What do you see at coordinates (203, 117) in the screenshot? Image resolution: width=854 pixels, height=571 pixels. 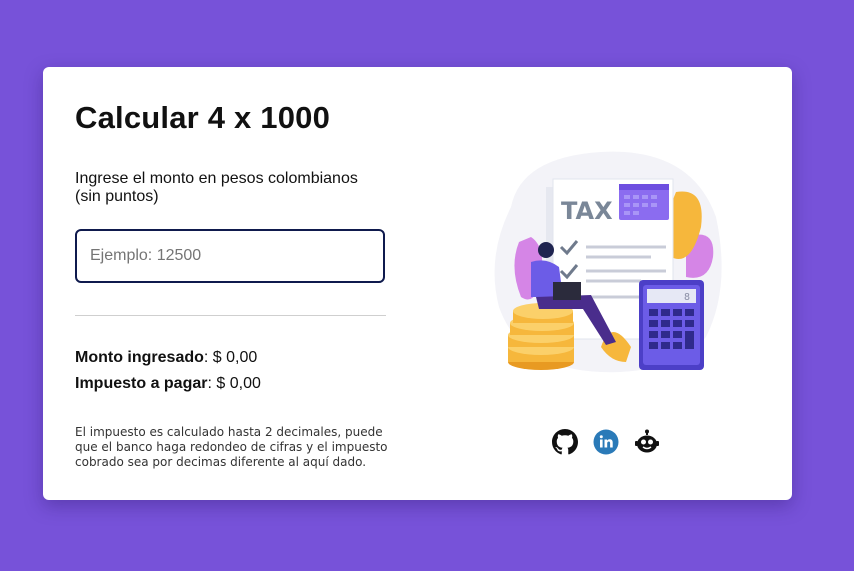 I see `page-title: Calcular 4 x 1000` at bounding box center [203, 117].